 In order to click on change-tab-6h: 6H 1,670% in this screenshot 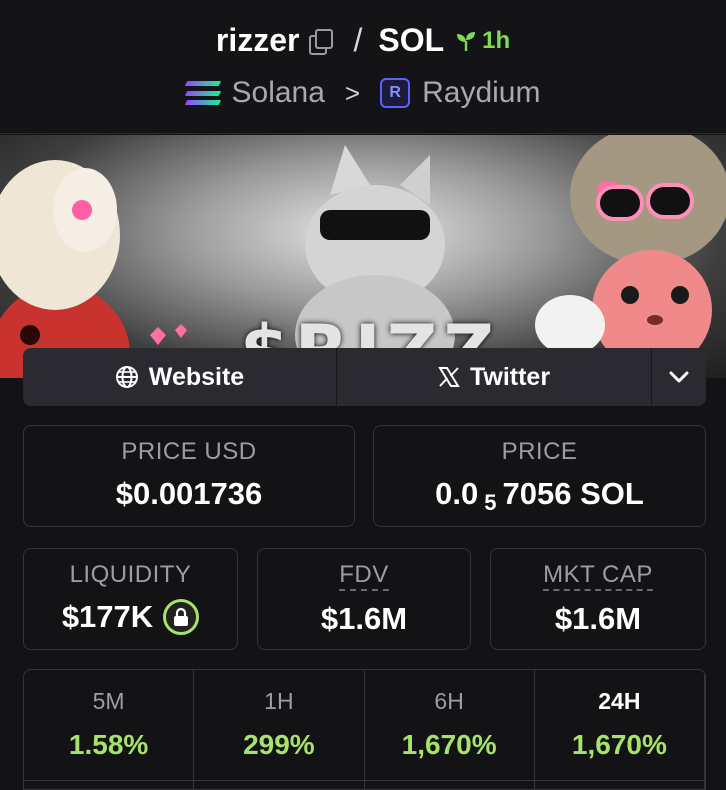, I will do `click(450, 729)`.